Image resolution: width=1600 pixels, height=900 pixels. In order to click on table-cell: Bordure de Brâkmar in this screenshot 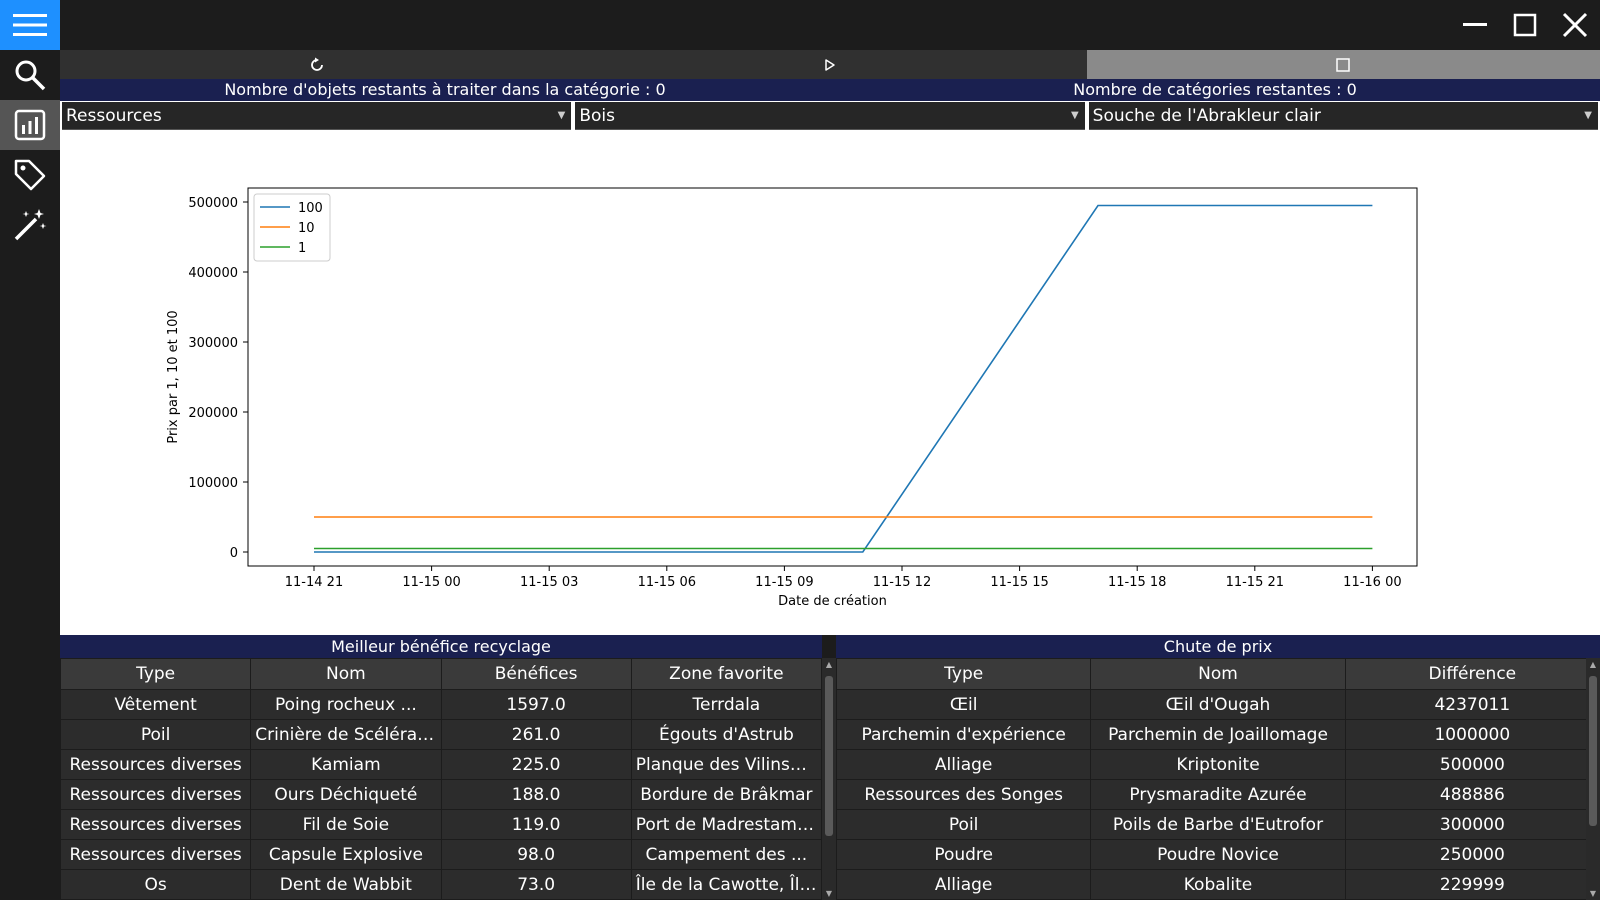, I will do `click(726, 794)`.